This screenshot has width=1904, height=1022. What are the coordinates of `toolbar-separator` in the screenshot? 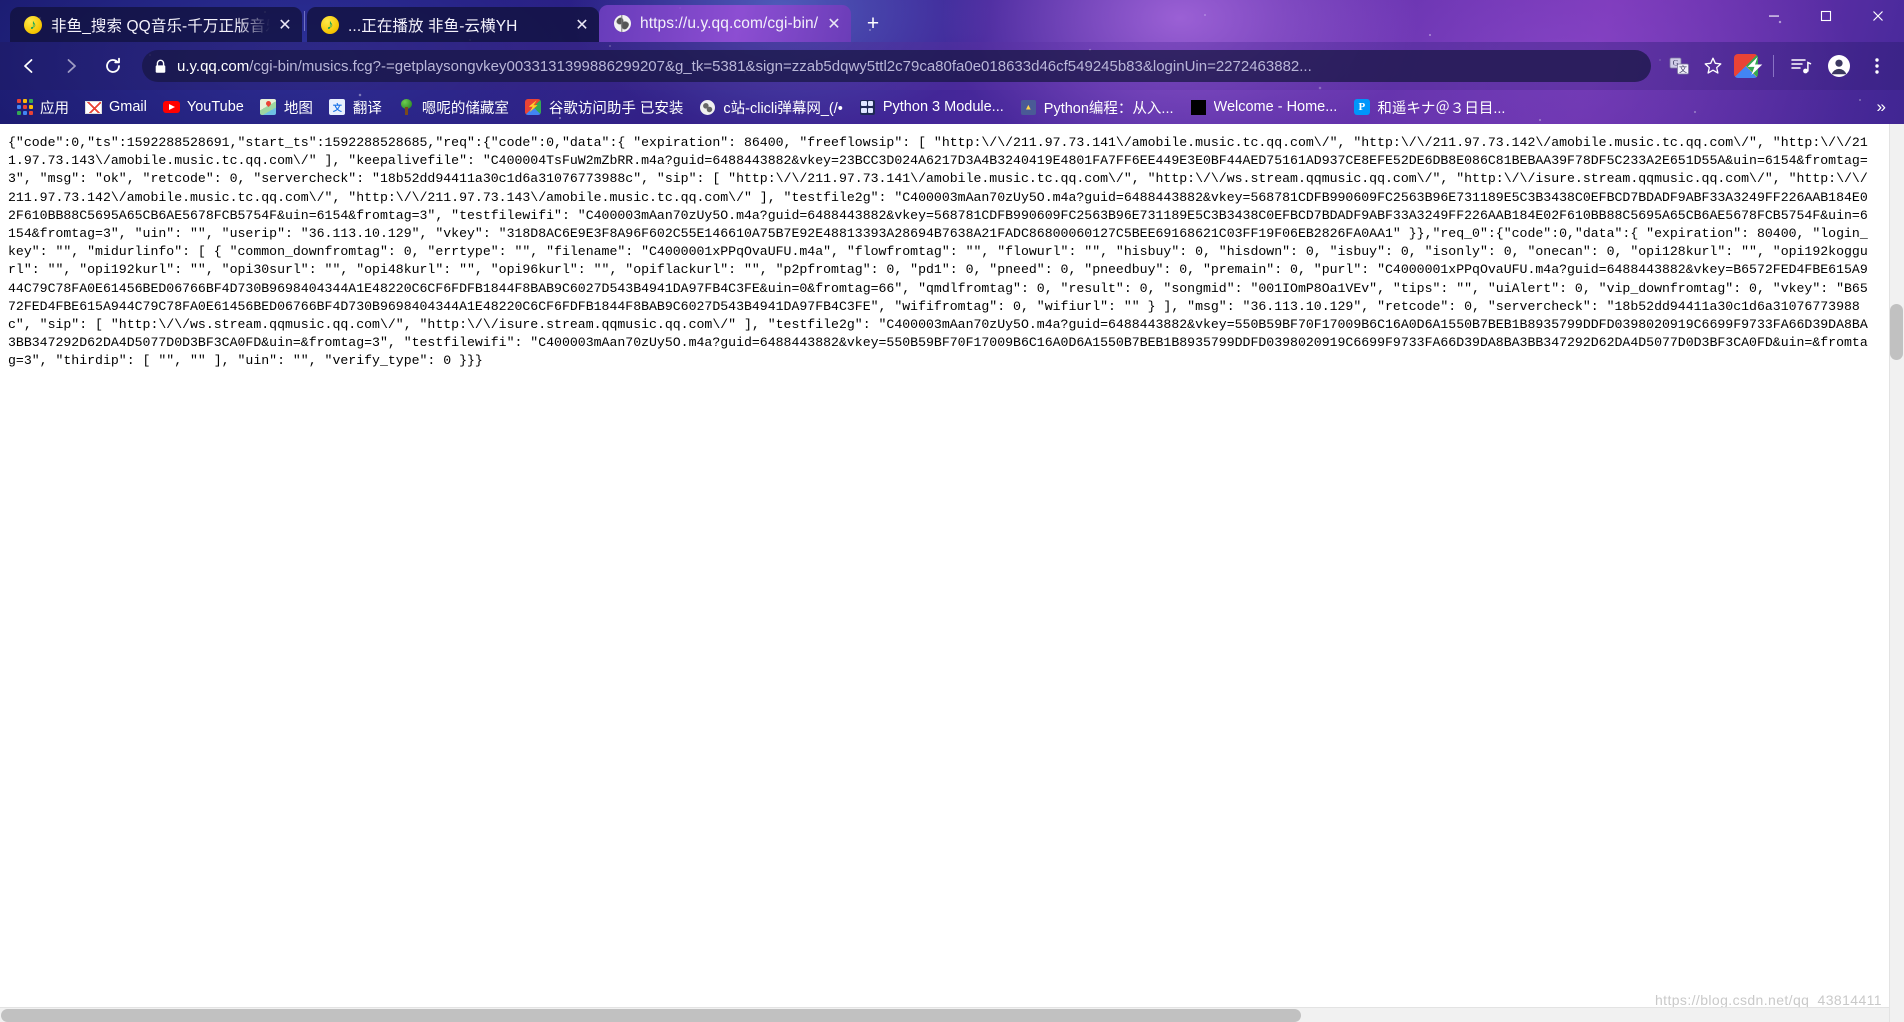 It's located at (1773, 66).